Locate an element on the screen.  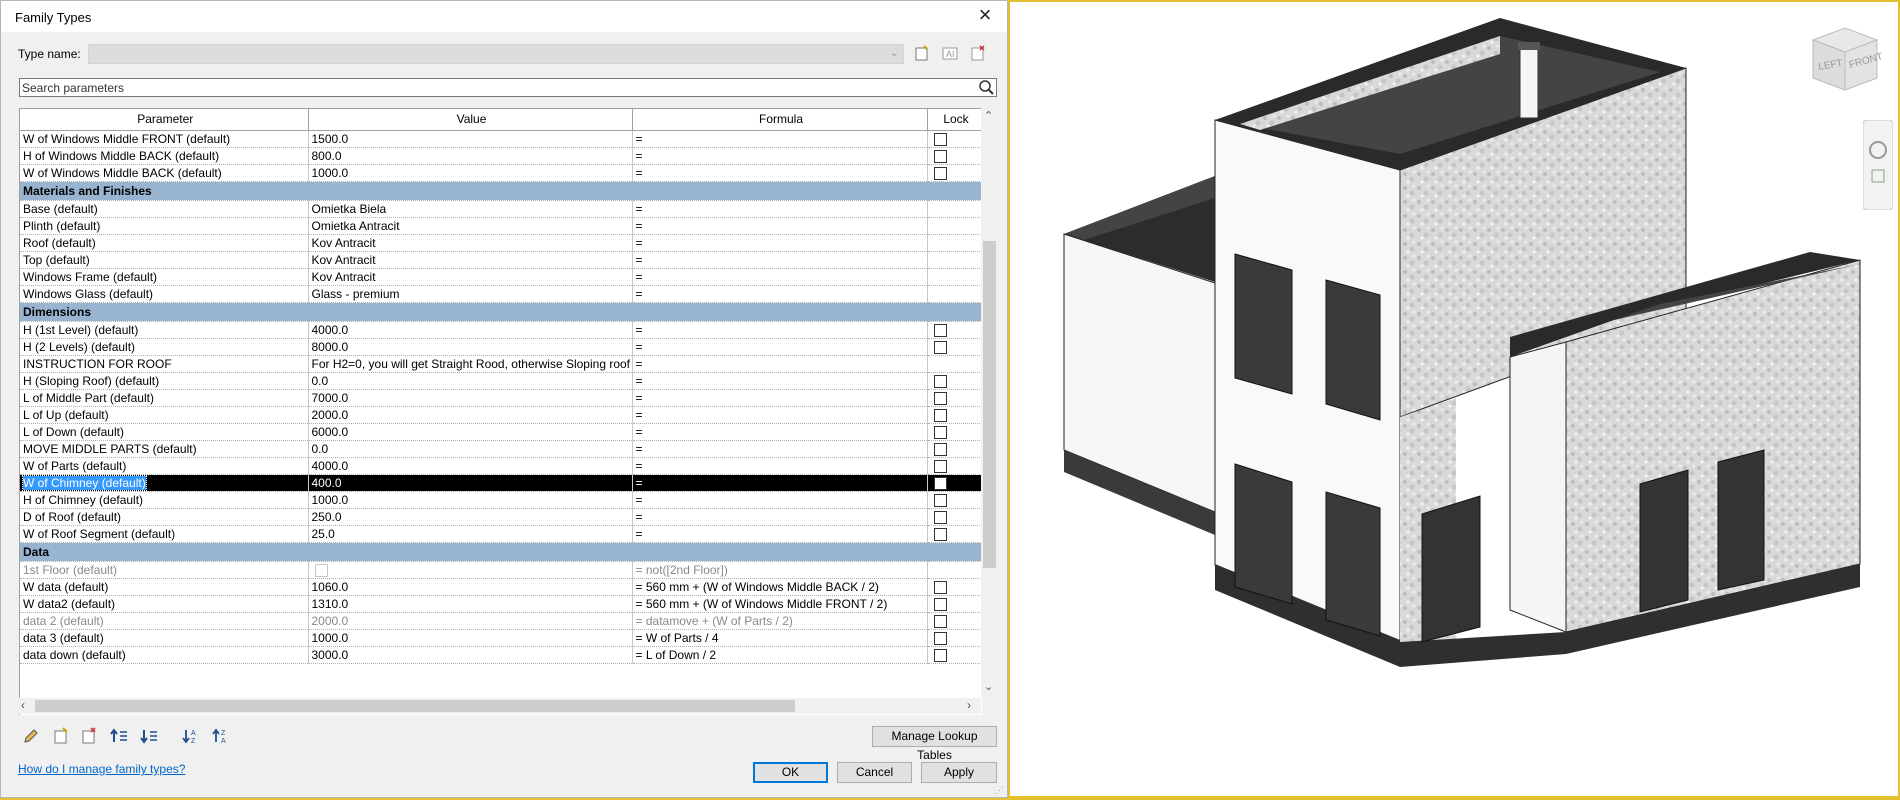
parameter-value-cell: Omietka Antracit is located at coordinates (470, 226).